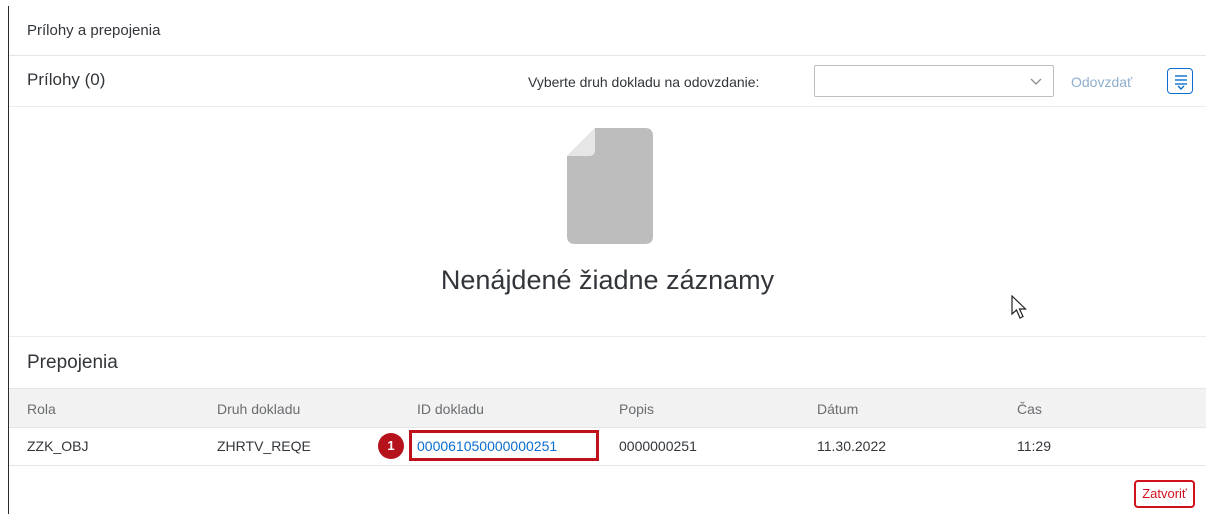 The height and width of the screenshot is (514, 1206). What do you see at coordinates (636, 409) in the screenshot?
I see `column-header-description: Popis` at bounding box center [636, 409].